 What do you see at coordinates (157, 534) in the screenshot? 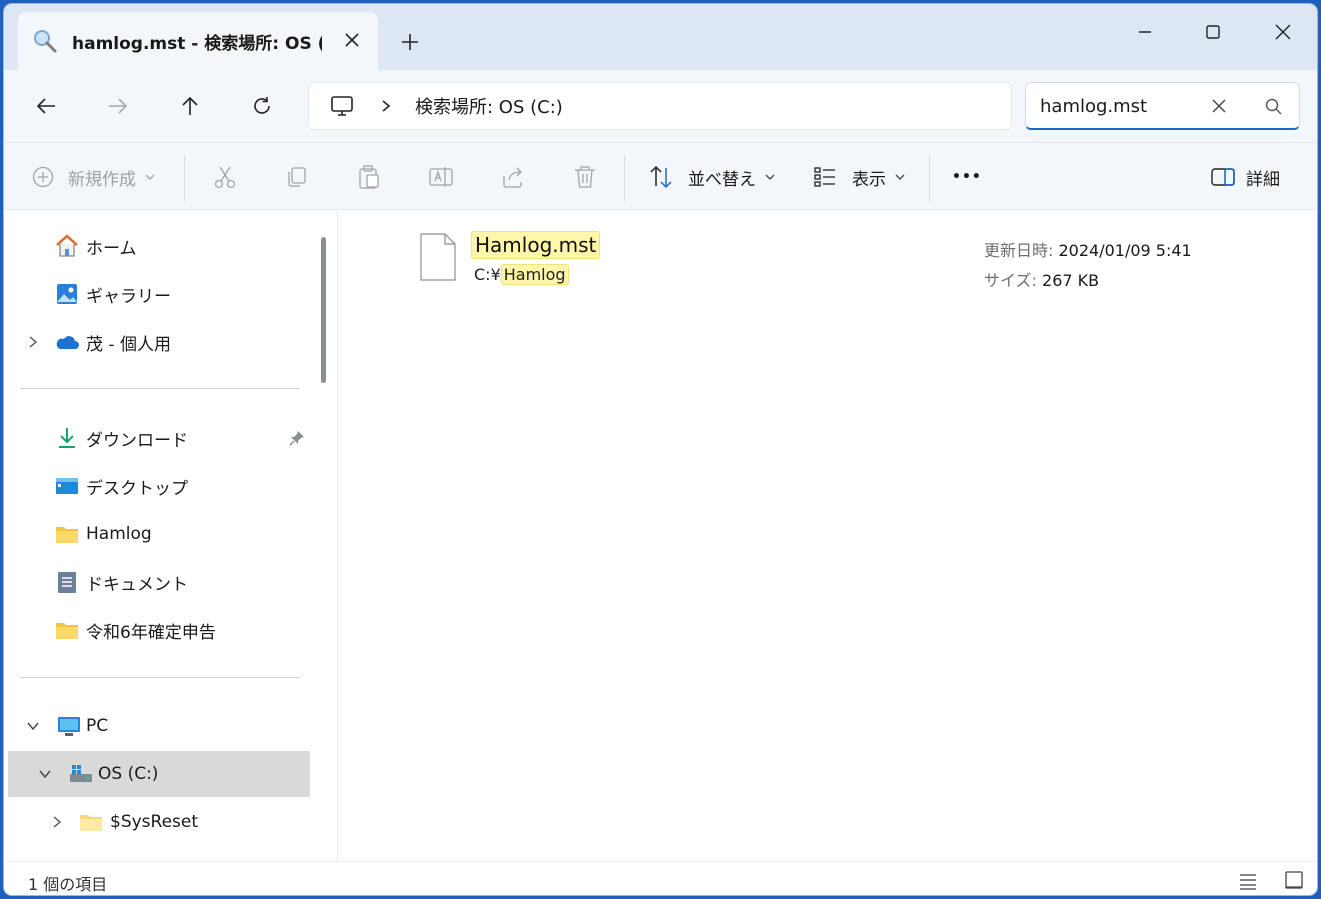
I see `sidebar-item-hamlog: Hamlog` at bounding box center [157, 534].